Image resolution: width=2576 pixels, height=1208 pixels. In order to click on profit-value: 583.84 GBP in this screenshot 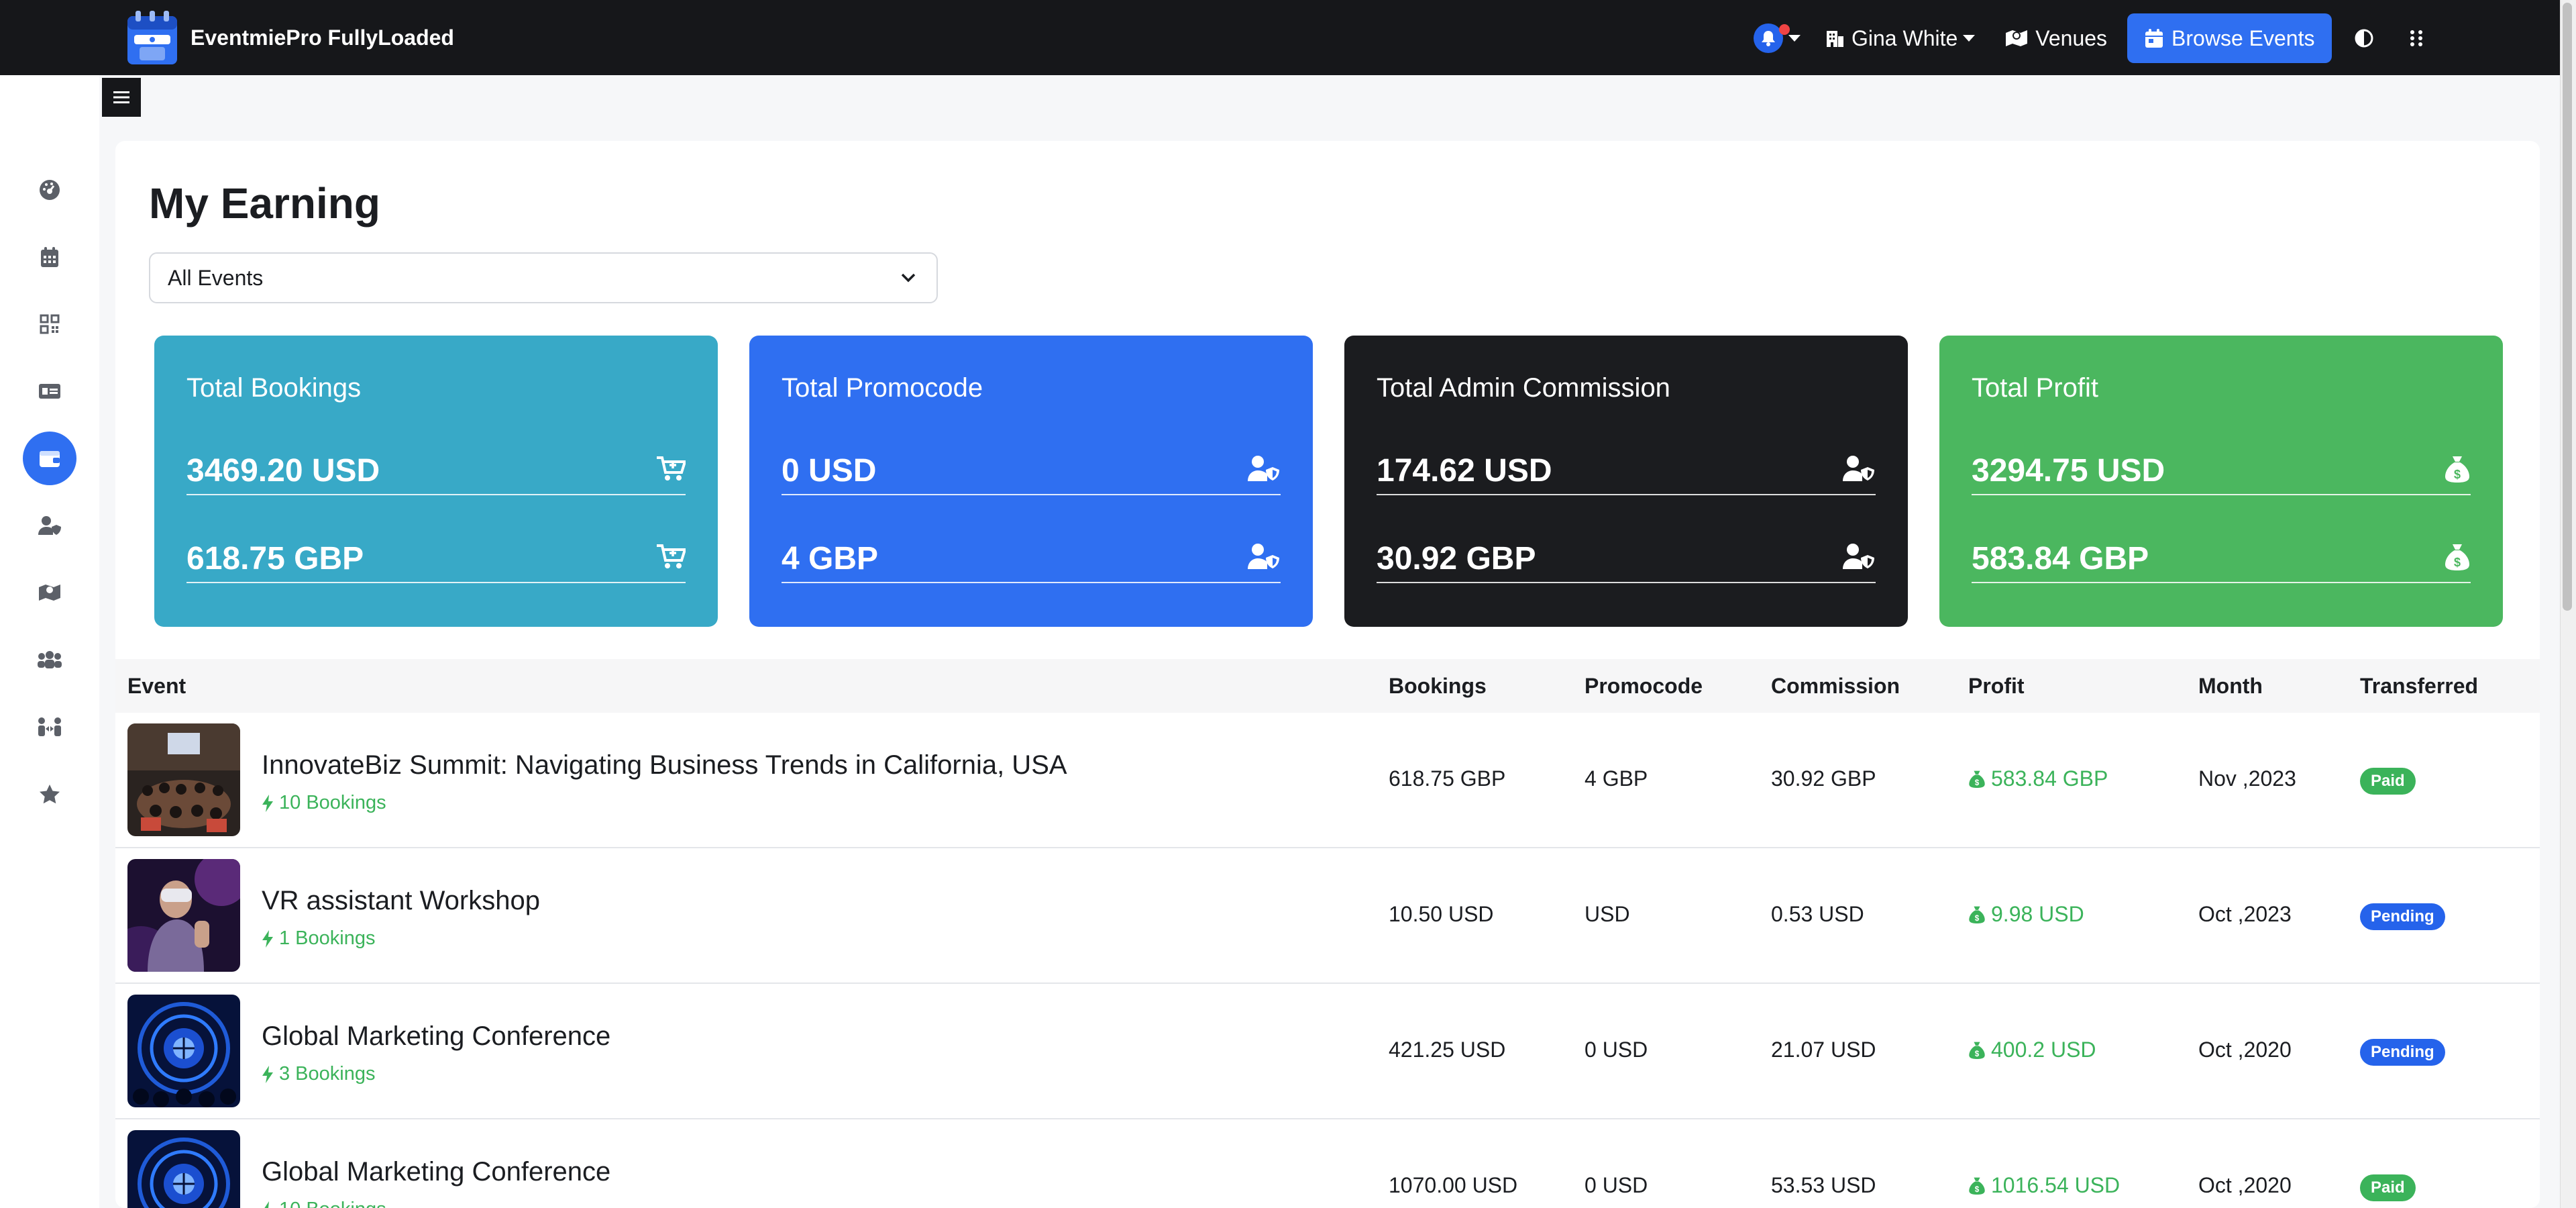, I will do `click(2049, 778)`.